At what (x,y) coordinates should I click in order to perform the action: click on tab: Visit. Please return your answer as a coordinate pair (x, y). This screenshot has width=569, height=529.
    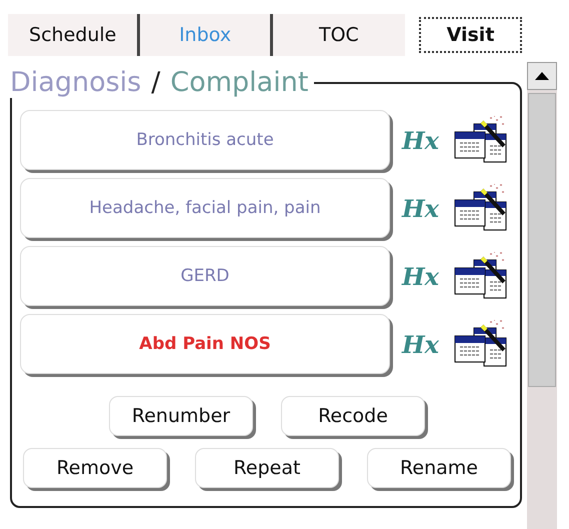
    Looking at the image, I should click on (470, 35).